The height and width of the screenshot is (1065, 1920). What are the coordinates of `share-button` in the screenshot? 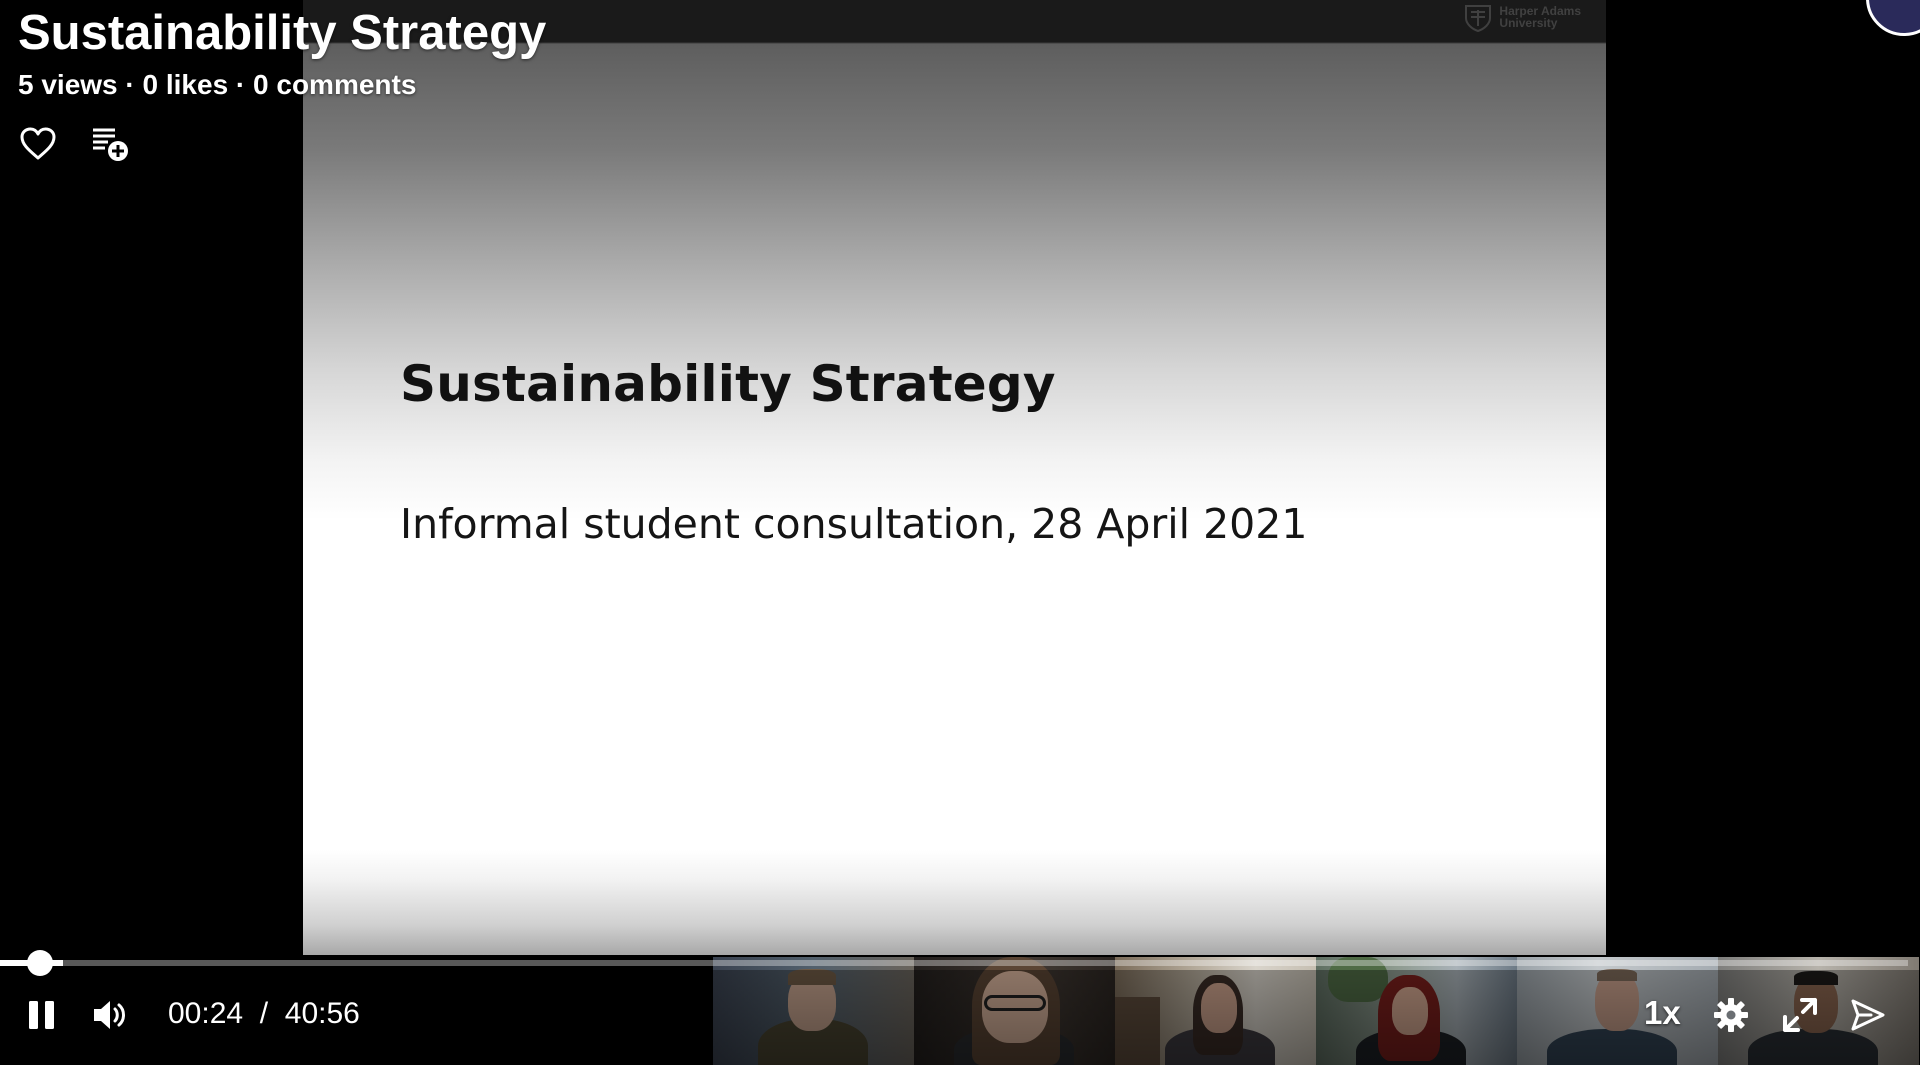 It's located at (1868, 1015).